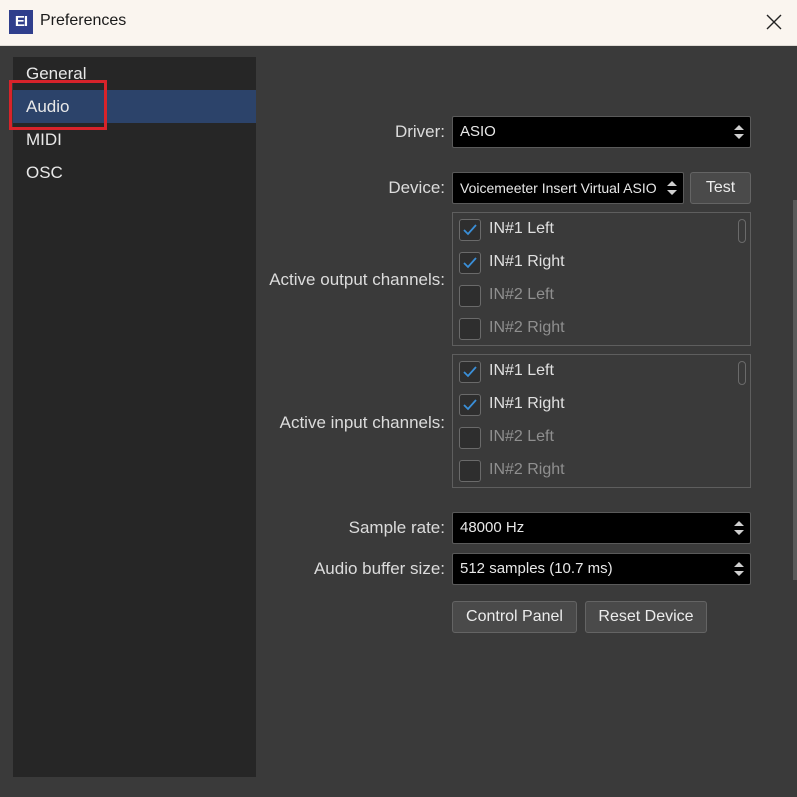 The image size is (797, 797). I want to click on device-value: Voicemeeter Insert Virtual ASIO, so click(558, 188).